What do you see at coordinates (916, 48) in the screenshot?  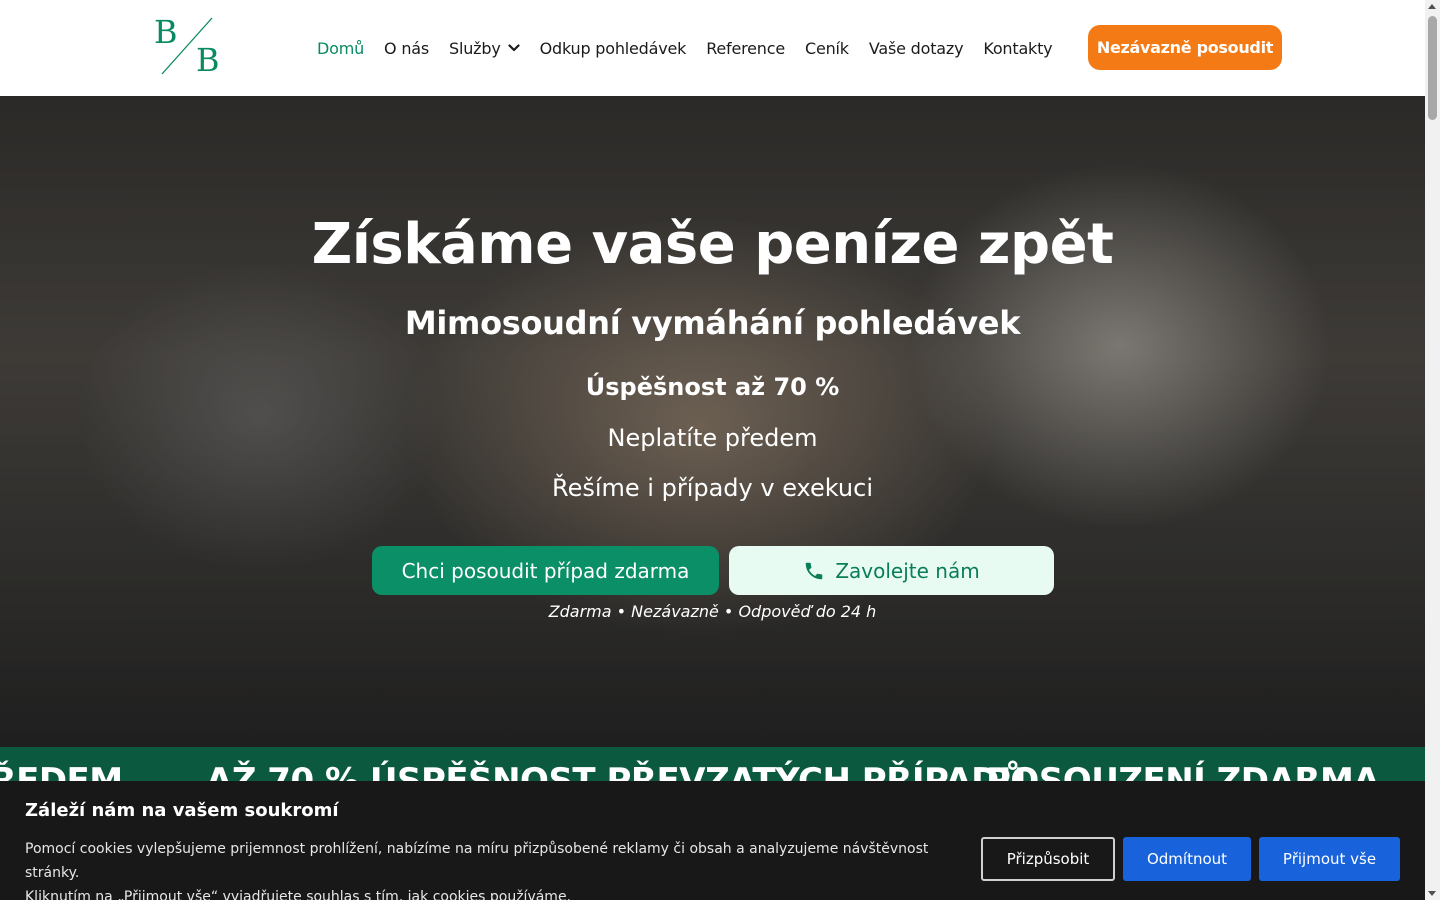 I see `nav-item-vase-dotazy: Vaše dotazy` at bounding box center [916, 48].